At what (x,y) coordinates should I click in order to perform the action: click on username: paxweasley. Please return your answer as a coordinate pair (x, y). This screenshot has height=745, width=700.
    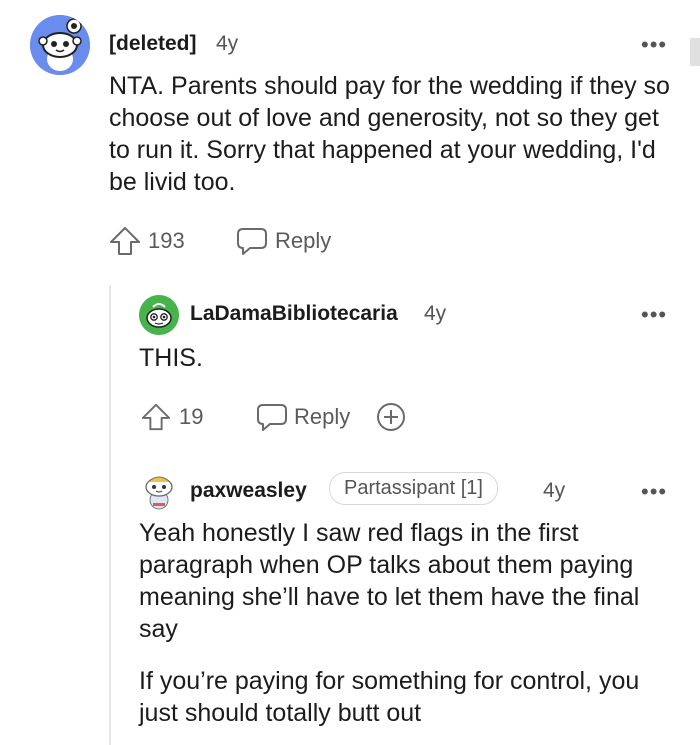
    Looking at the image, I should click on (248, 491).